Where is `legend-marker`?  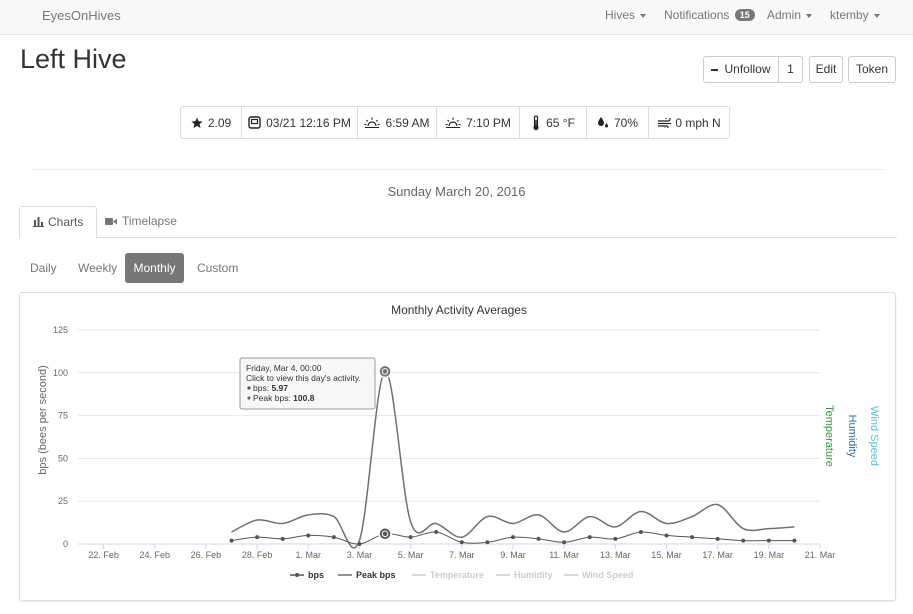
legend-marker is located at coordinates (297, 575).